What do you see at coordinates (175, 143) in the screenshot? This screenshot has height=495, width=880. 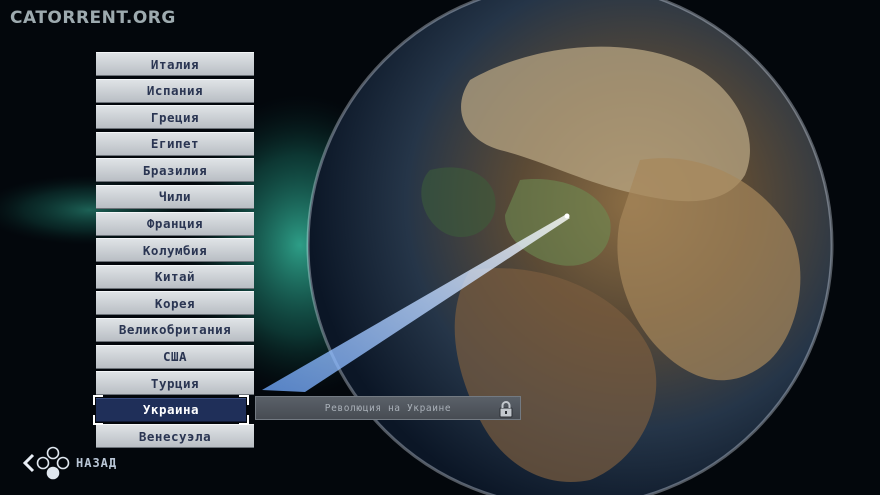 I see `country-item: Египет` at bounding box center [175, 143].